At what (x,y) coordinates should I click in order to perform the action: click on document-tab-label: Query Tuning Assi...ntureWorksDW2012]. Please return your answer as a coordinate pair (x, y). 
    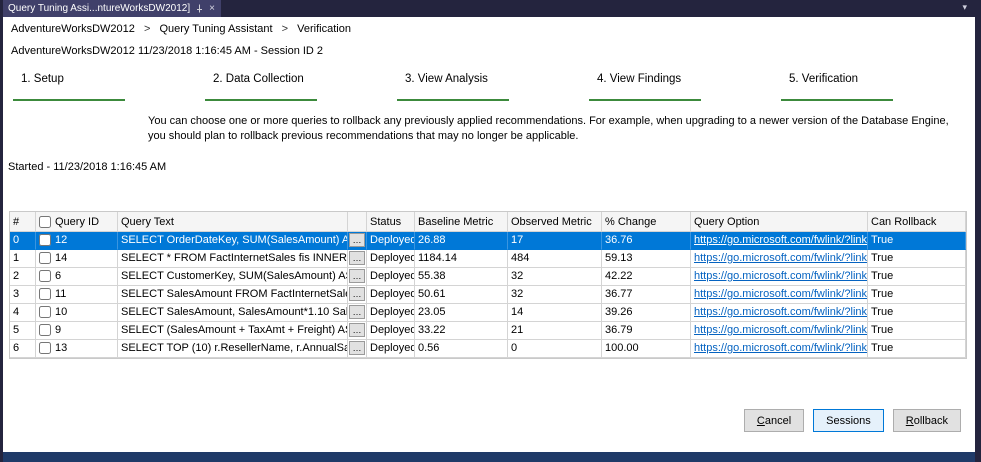
    Looking at the image, I should click on (99, 8).